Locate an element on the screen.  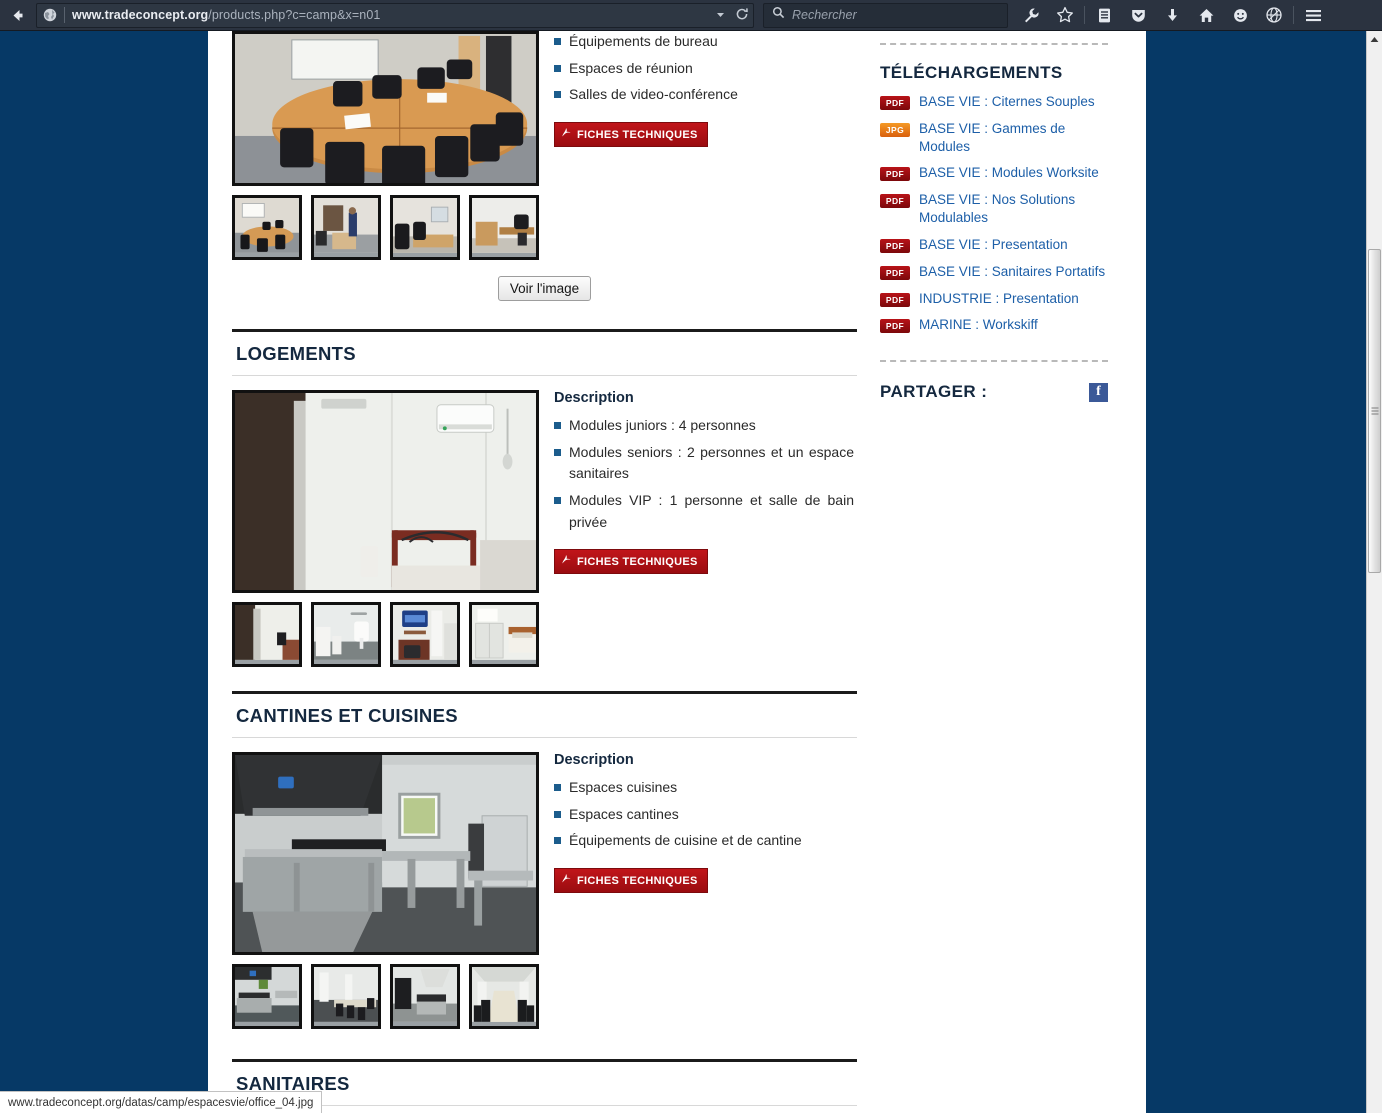
downloads-icon is located at coordinates (1172, 15).